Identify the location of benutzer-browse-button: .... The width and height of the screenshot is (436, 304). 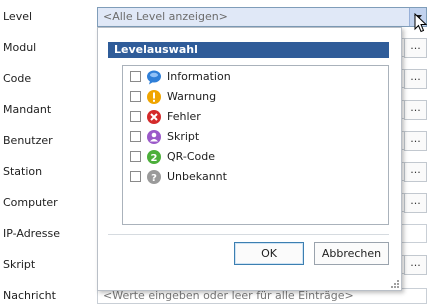
(415, 141).